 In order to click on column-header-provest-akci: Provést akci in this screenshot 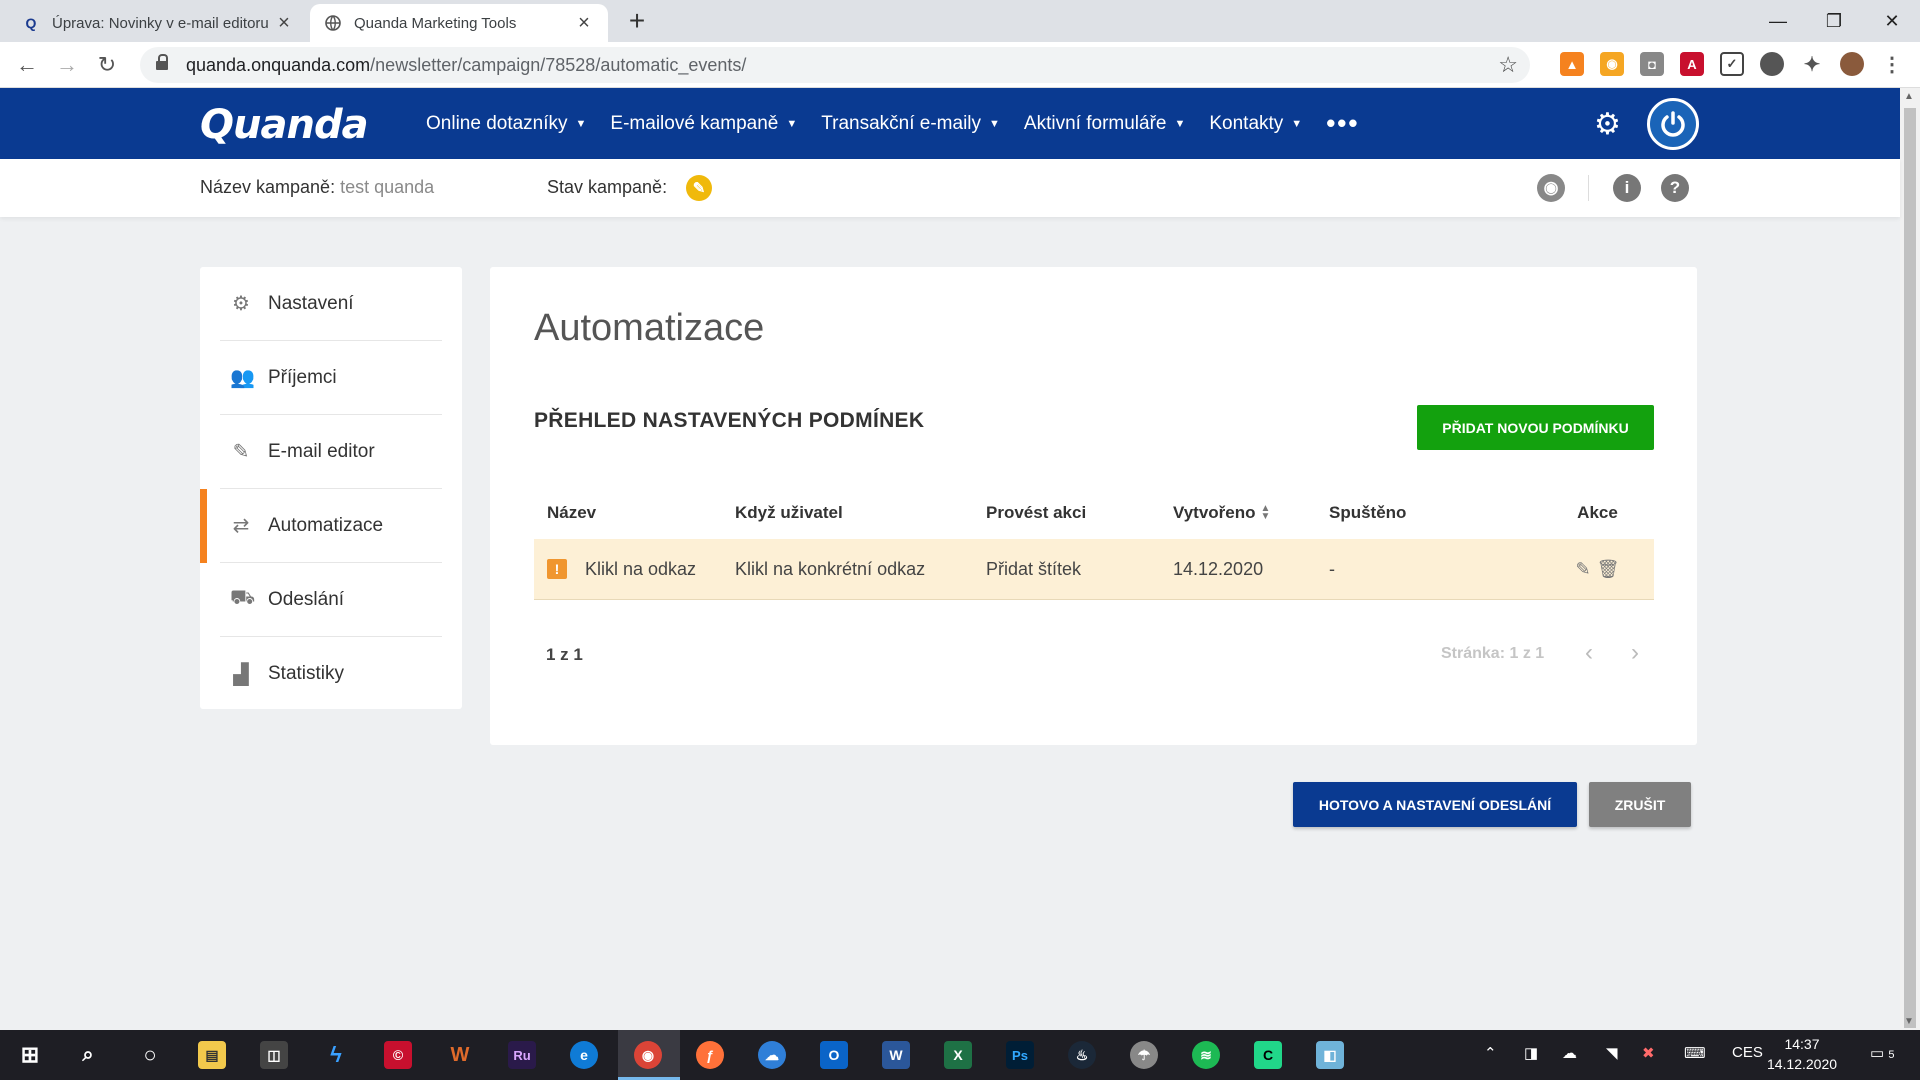, I will do `click(1066, 513)`.